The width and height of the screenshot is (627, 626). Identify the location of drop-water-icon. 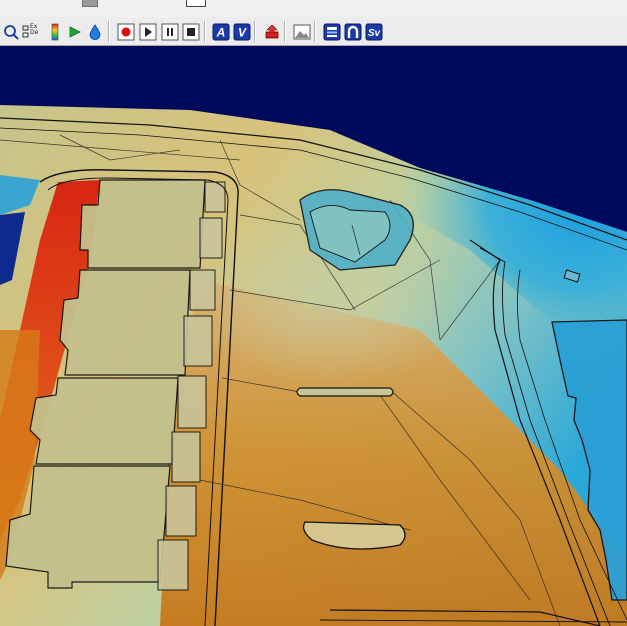
(95, 32).